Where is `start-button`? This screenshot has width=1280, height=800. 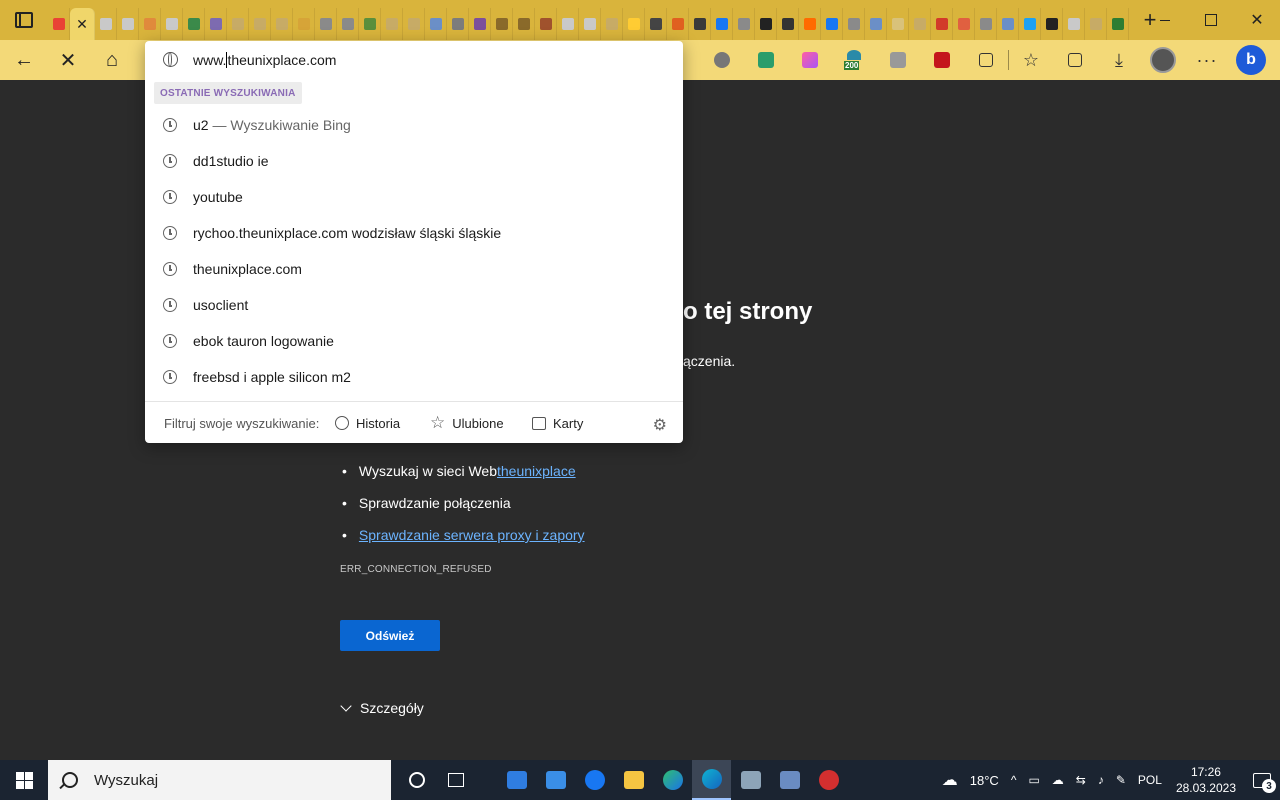 start-button is located at coordinates (24, 780).